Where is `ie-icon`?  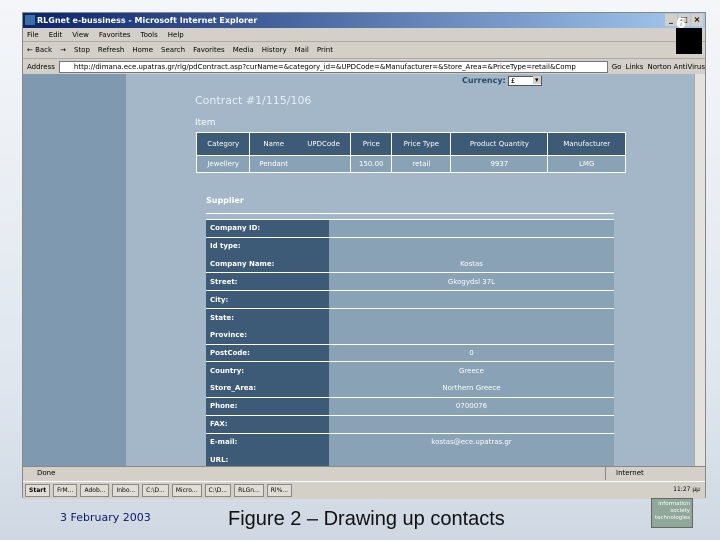 ie-icon is located at coordinates (30, 20).